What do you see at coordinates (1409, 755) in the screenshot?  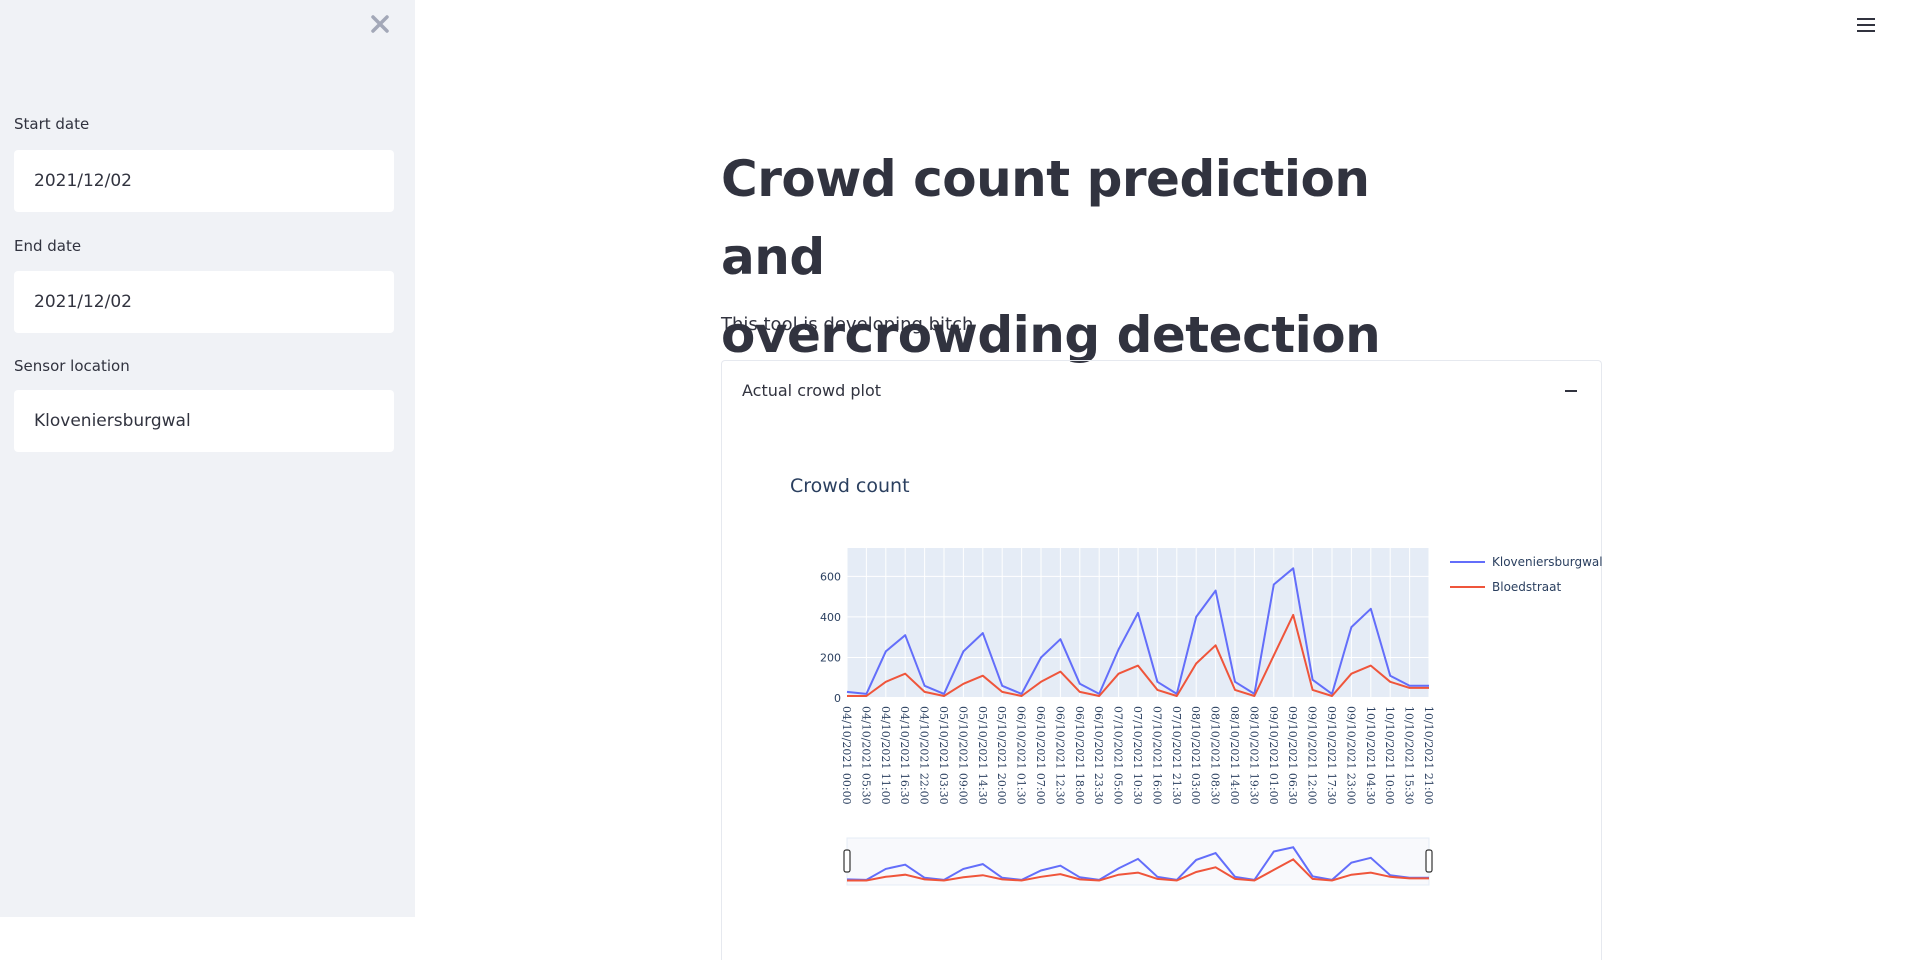 I see `x-tick-label: 10/10/2021 15:30` at bounding box center [1409, 755].